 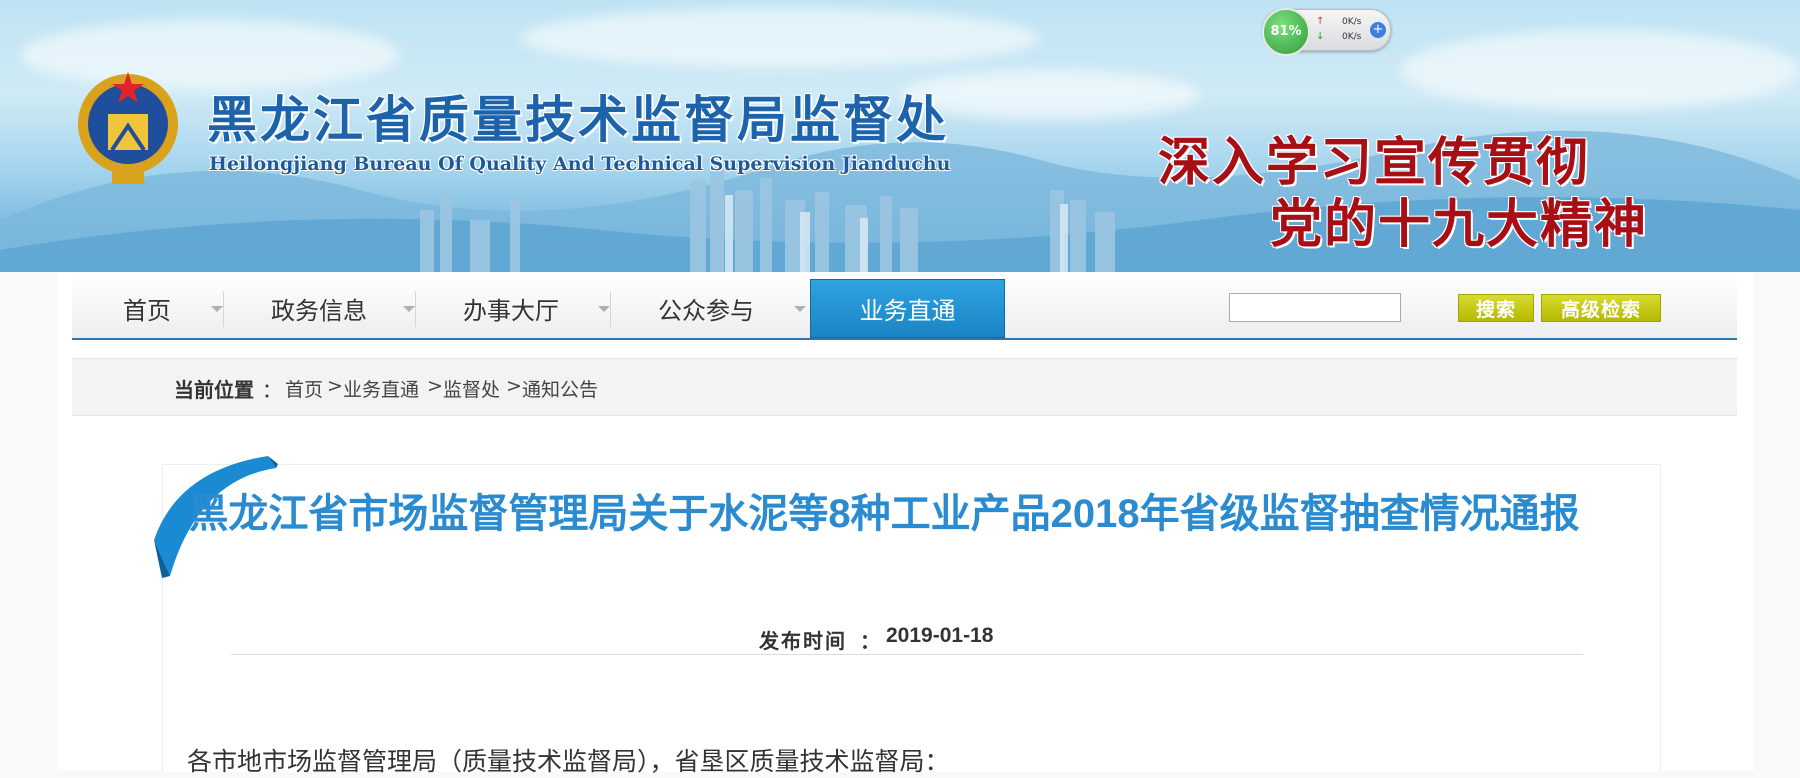 What do you see at coordinates (1352, 22) in the screenshot?
I see `upload-rate: 0K/s` at bounding box center [1352, 22].